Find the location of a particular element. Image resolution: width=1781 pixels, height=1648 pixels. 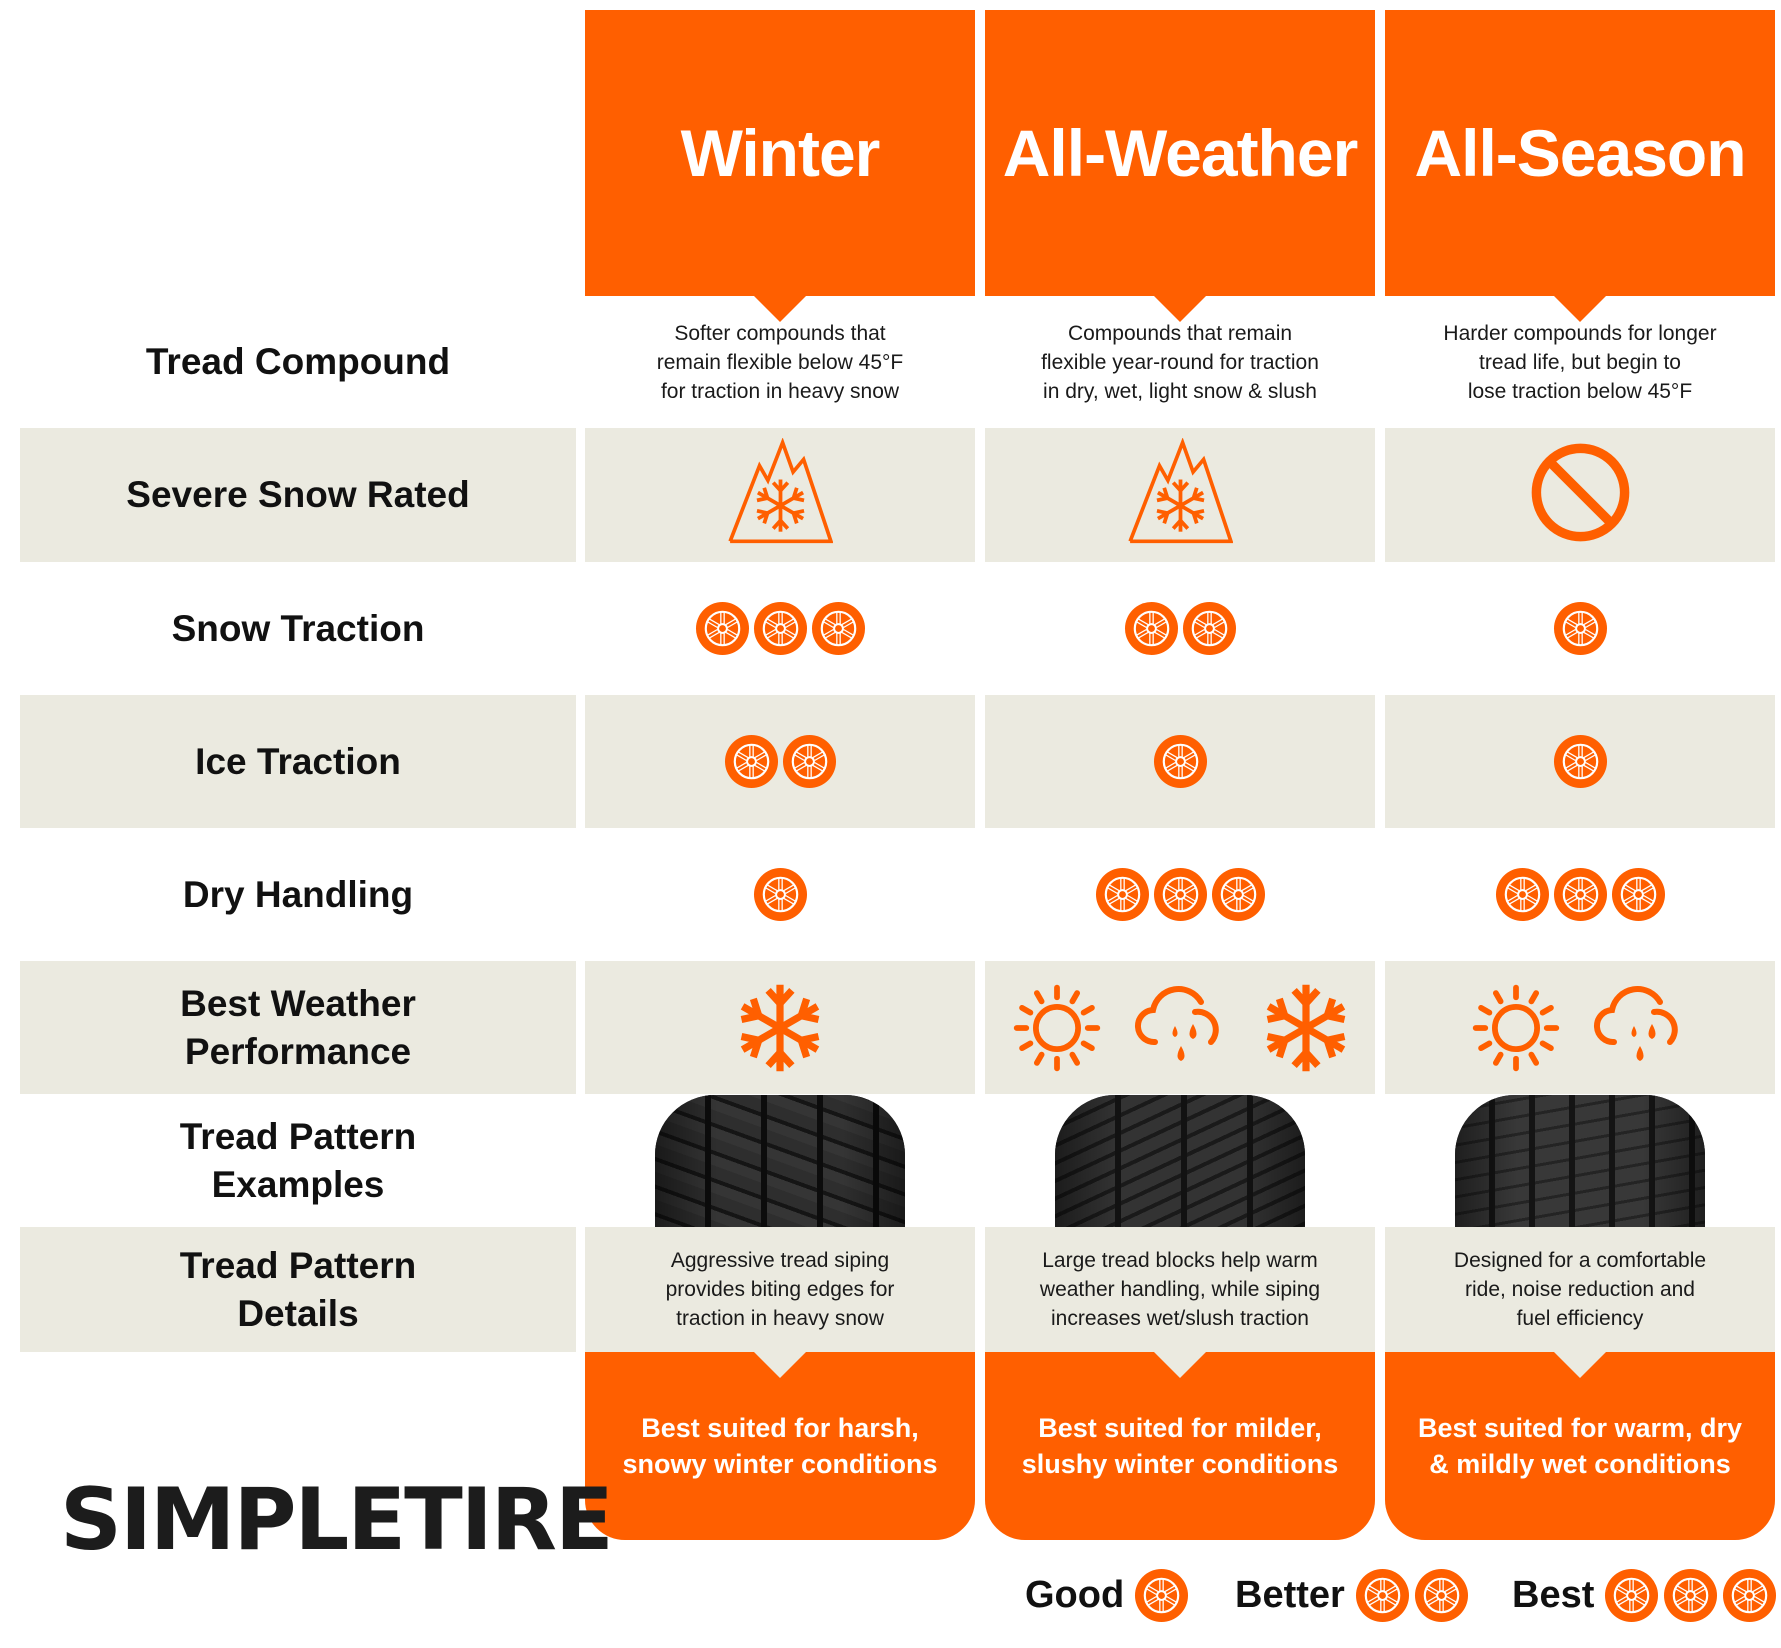

tread-compound-line: flexible year-round for traction is located at coordinates (1180, 362).